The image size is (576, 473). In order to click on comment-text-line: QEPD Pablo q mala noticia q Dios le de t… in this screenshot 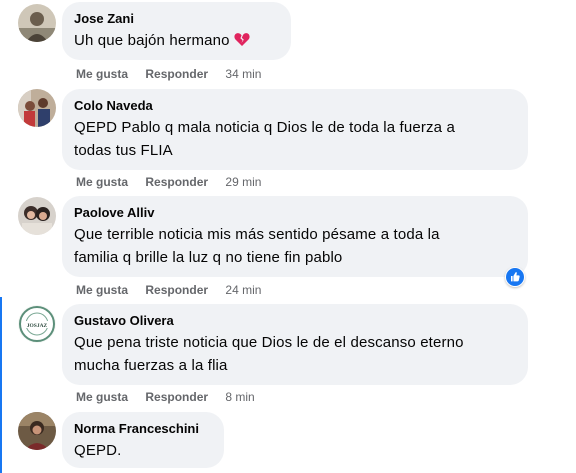, I will do `click(264, 127)`.